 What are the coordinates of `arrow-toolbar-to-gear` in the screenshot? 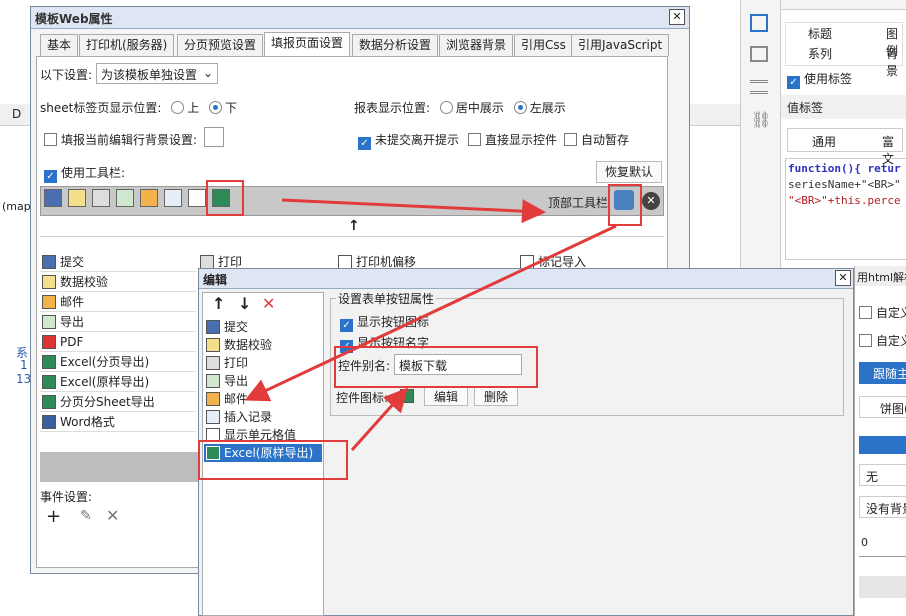 It's located at (413, 211).